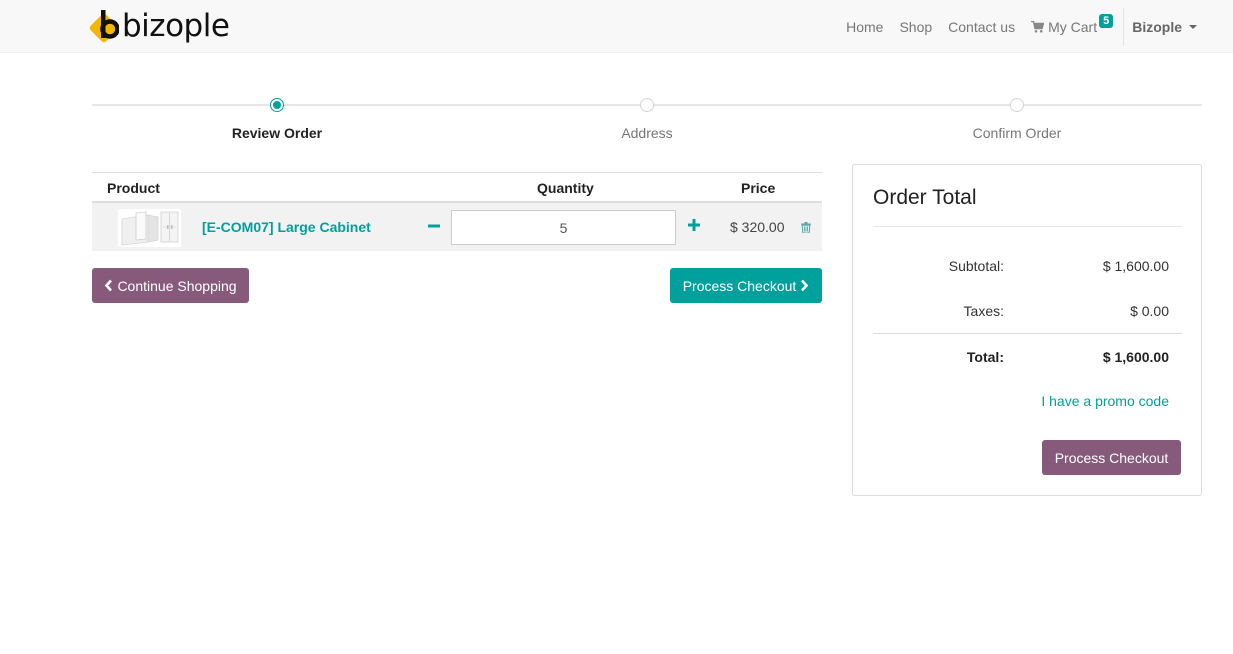 The height and width of the screenshot is (654, 1233). I want to click on cart-label: My Cart, so click(1073, 26).